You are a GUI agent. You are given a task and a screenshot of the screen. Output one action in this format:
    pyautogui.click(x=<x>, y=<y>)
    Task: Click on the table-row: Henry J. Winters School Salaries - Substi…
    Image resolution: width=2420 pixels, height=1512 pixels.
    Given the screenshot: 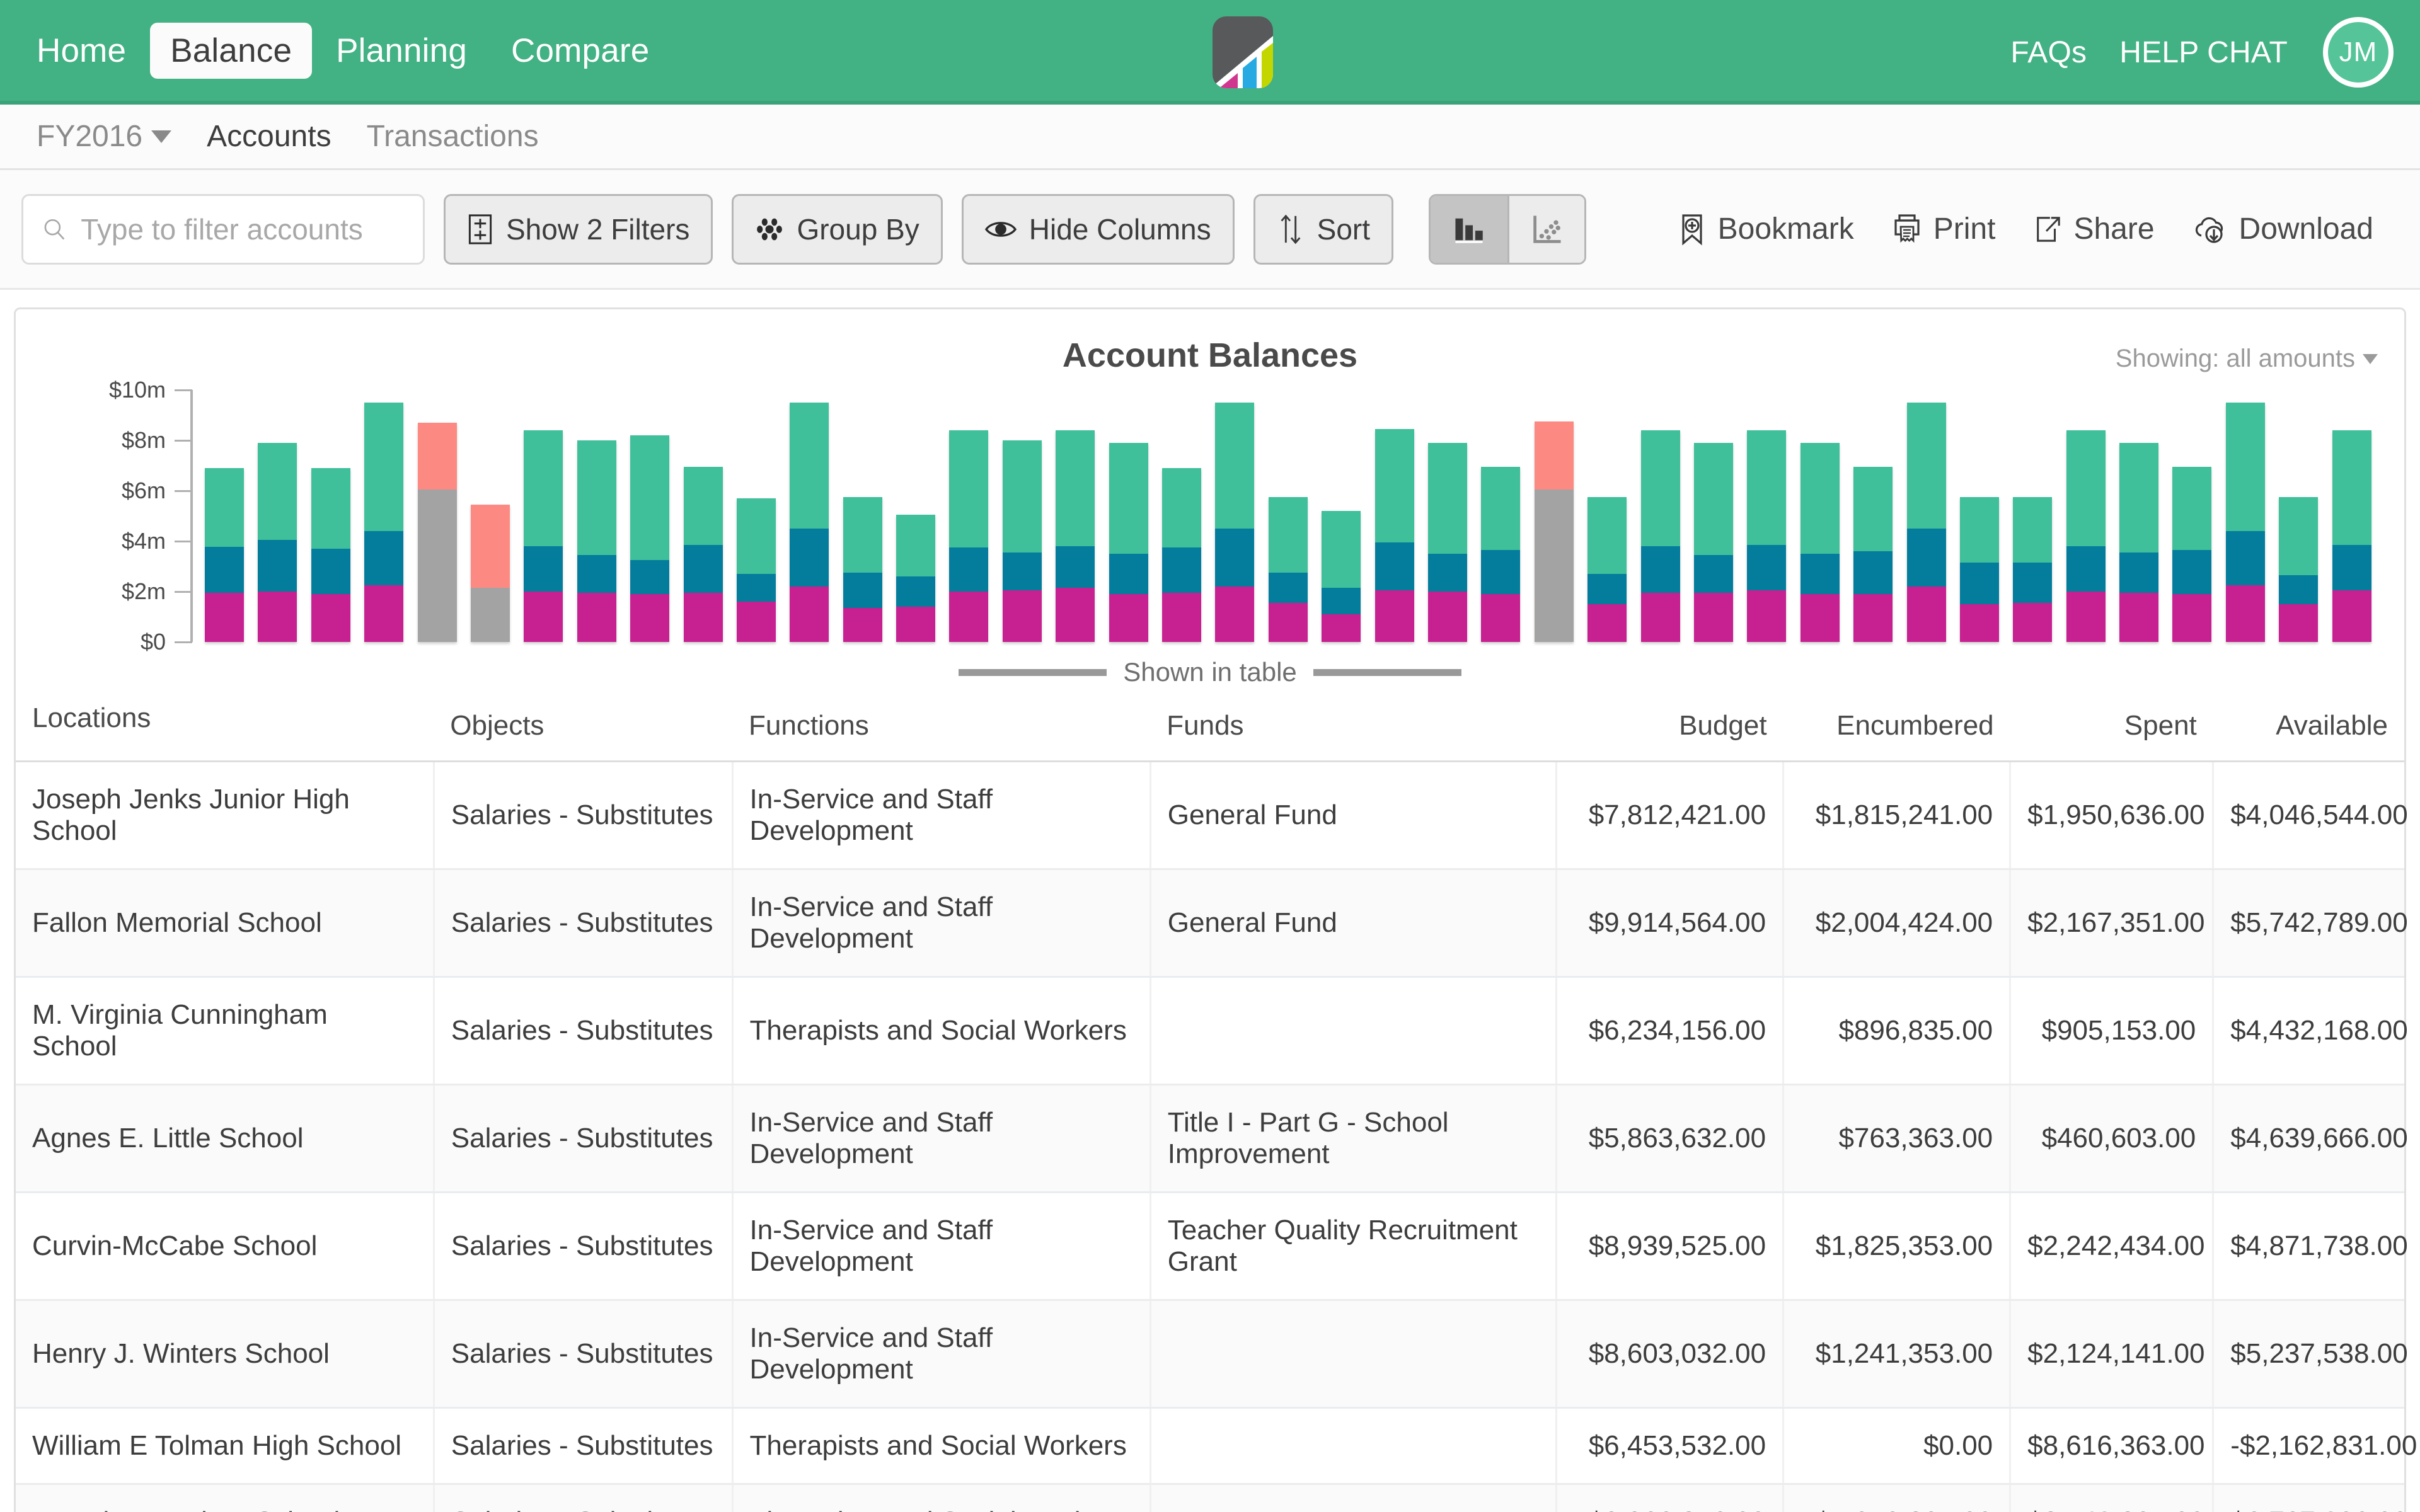 What is the action you would take?
    pyautogui.click(x=1212, y=1354)
    